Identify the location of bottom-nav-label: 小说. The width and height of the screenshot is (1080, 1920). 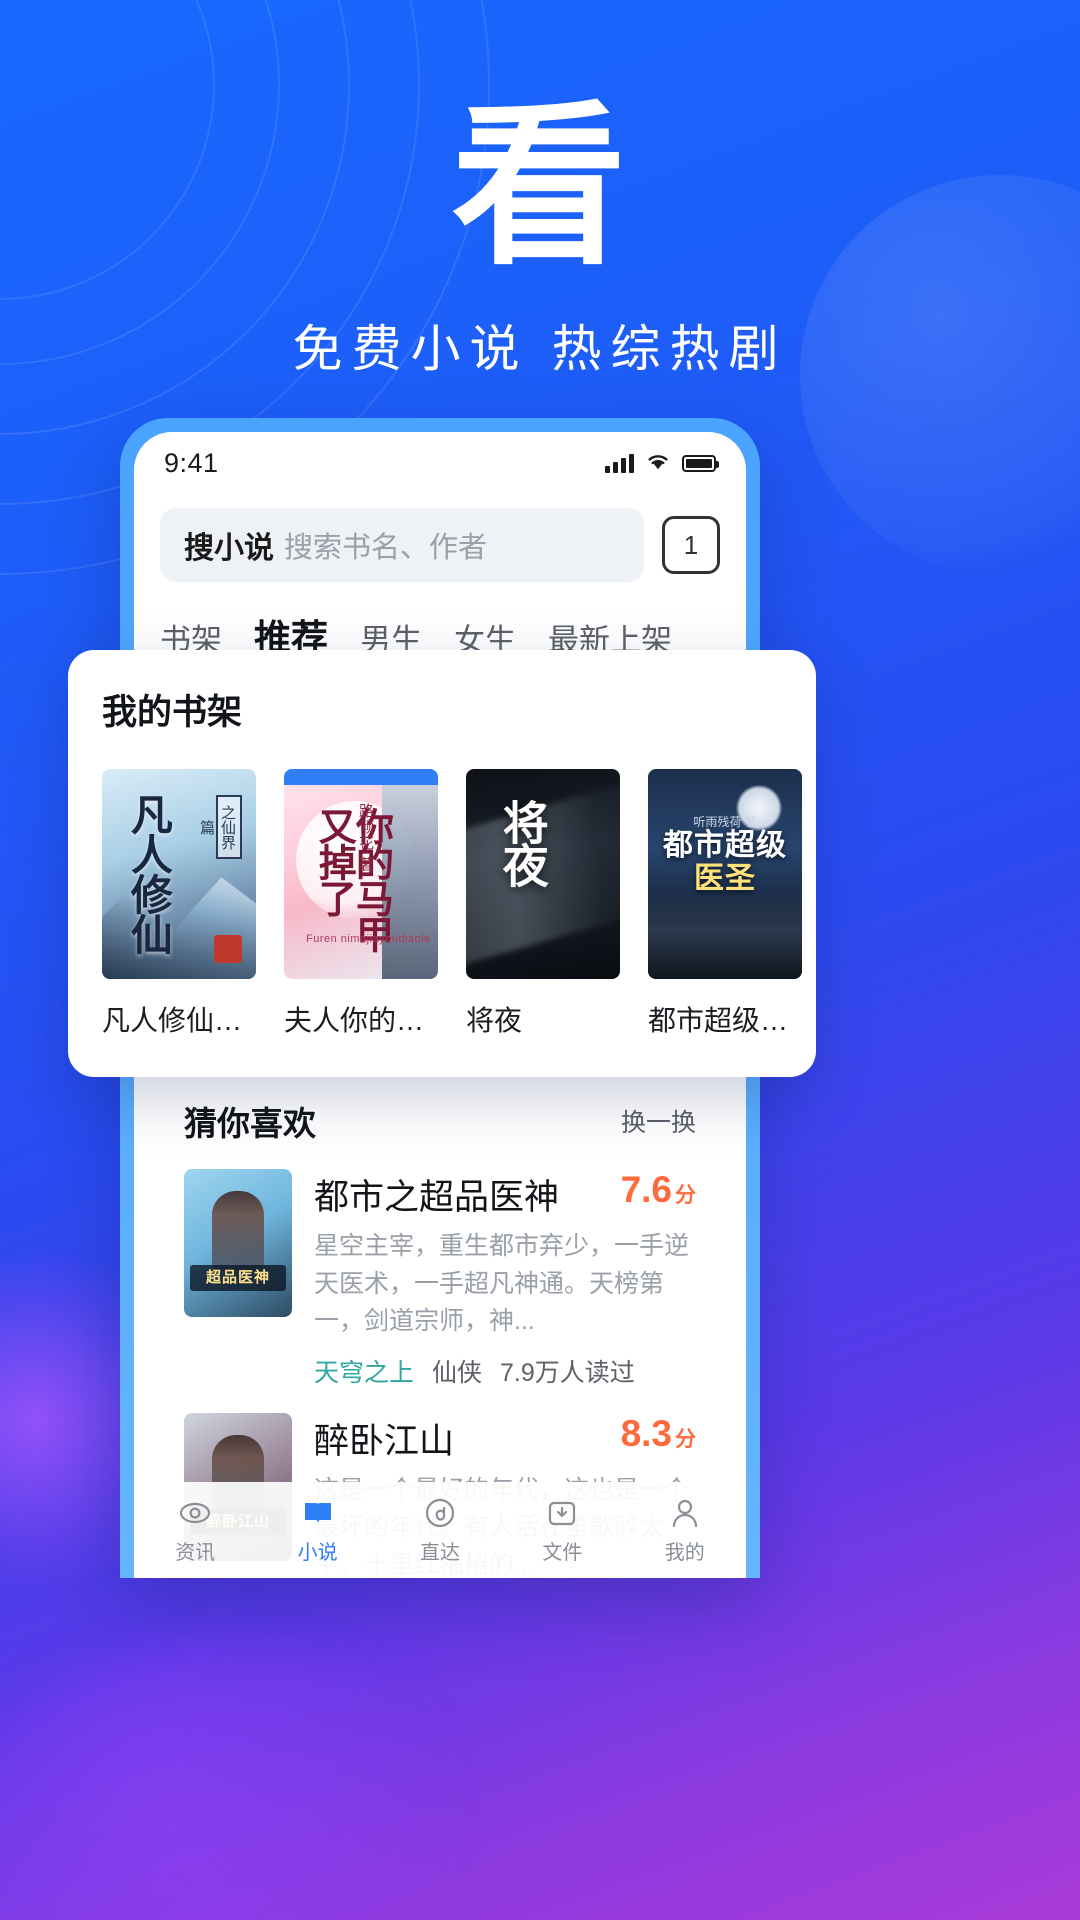
(317, 1553).